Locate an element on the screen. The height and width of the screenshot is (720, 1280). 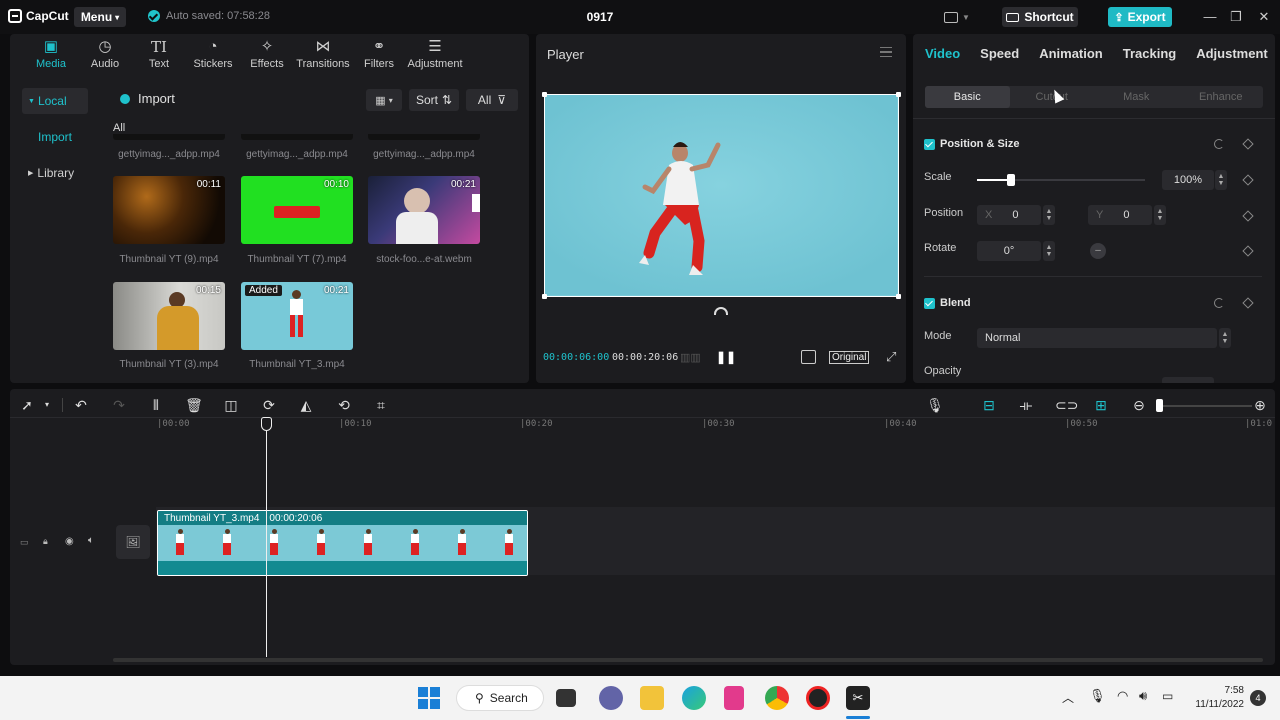
timeline-clip: Thumbnail YT_3.mp4 00:00:20:06 is located at coordinates (342, 543).